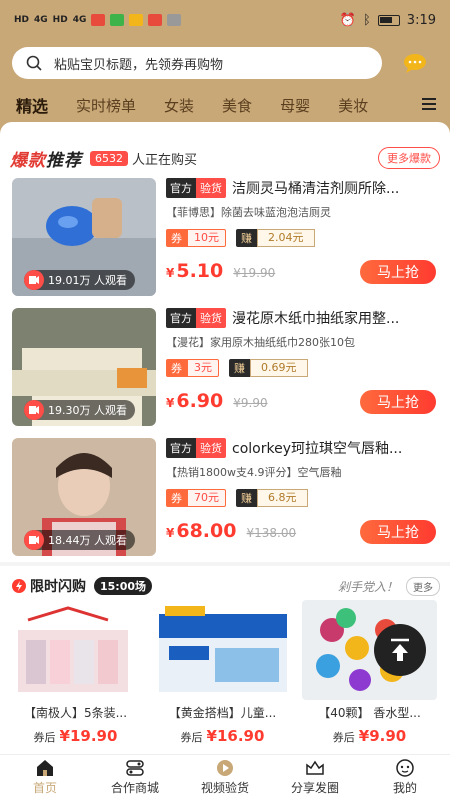  What do you see at coordinates (201, 531) in the screenshot?
I see `product-price: ¥68.00` at bounding box center [201, 531].